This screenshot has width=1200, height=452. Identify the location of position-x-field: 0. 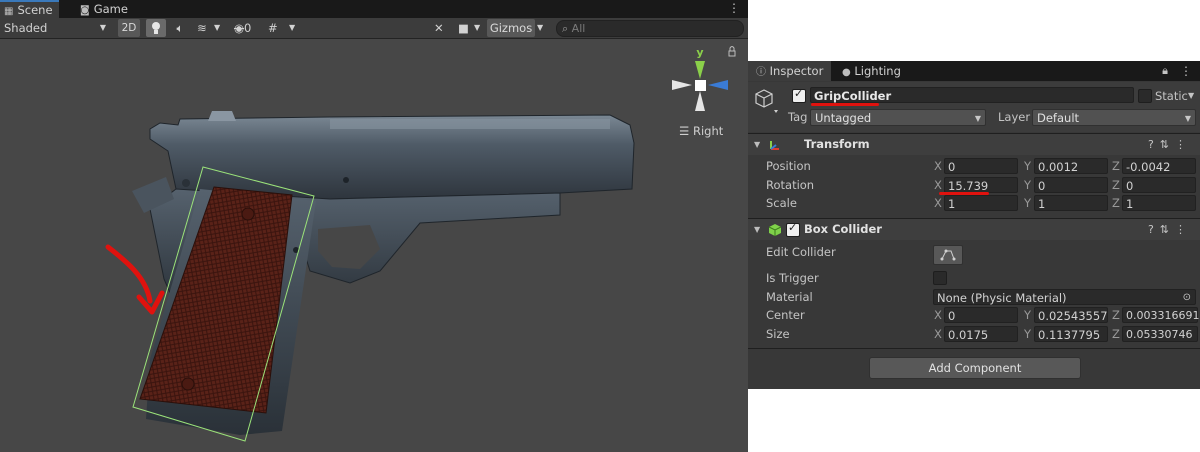
(981, 166).